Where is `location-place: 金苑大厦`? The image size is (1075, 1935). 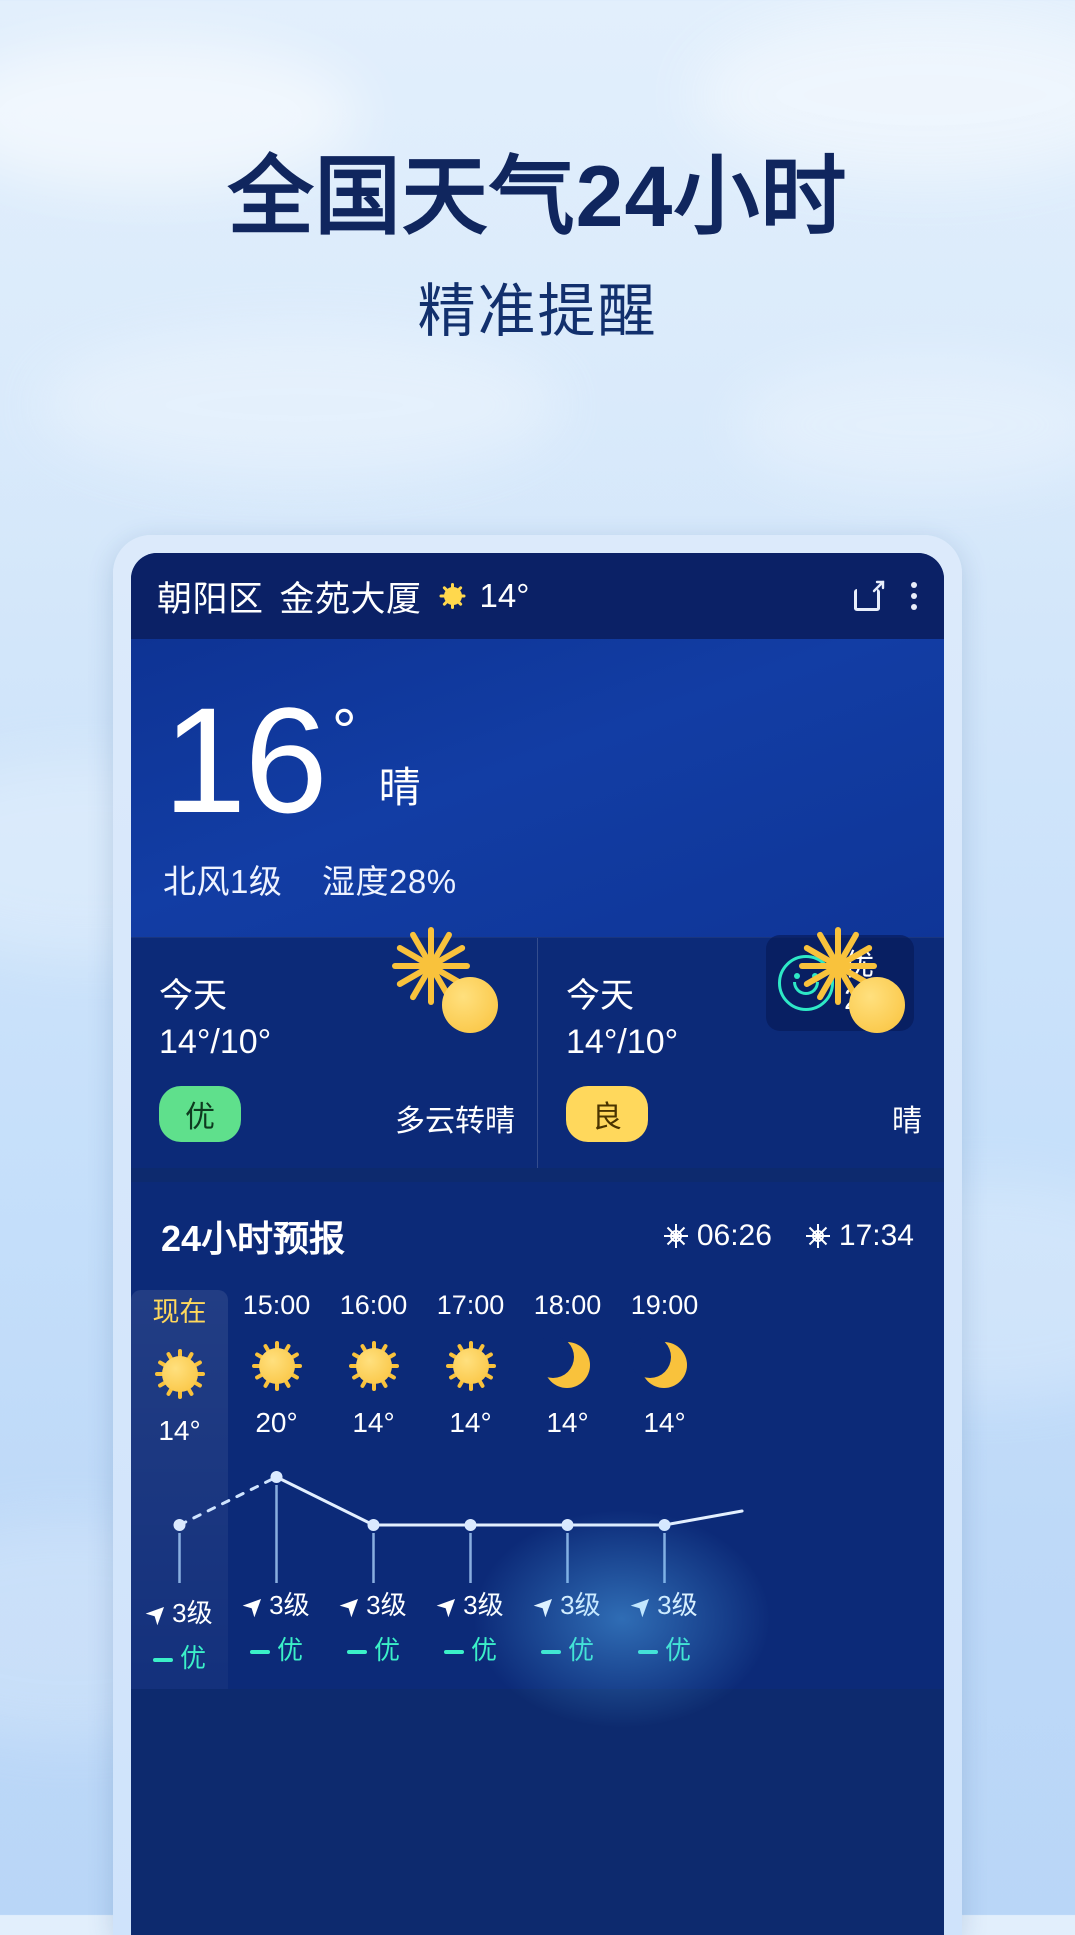 location-place: 金苑大厦 is located at coordinates (351, 596).